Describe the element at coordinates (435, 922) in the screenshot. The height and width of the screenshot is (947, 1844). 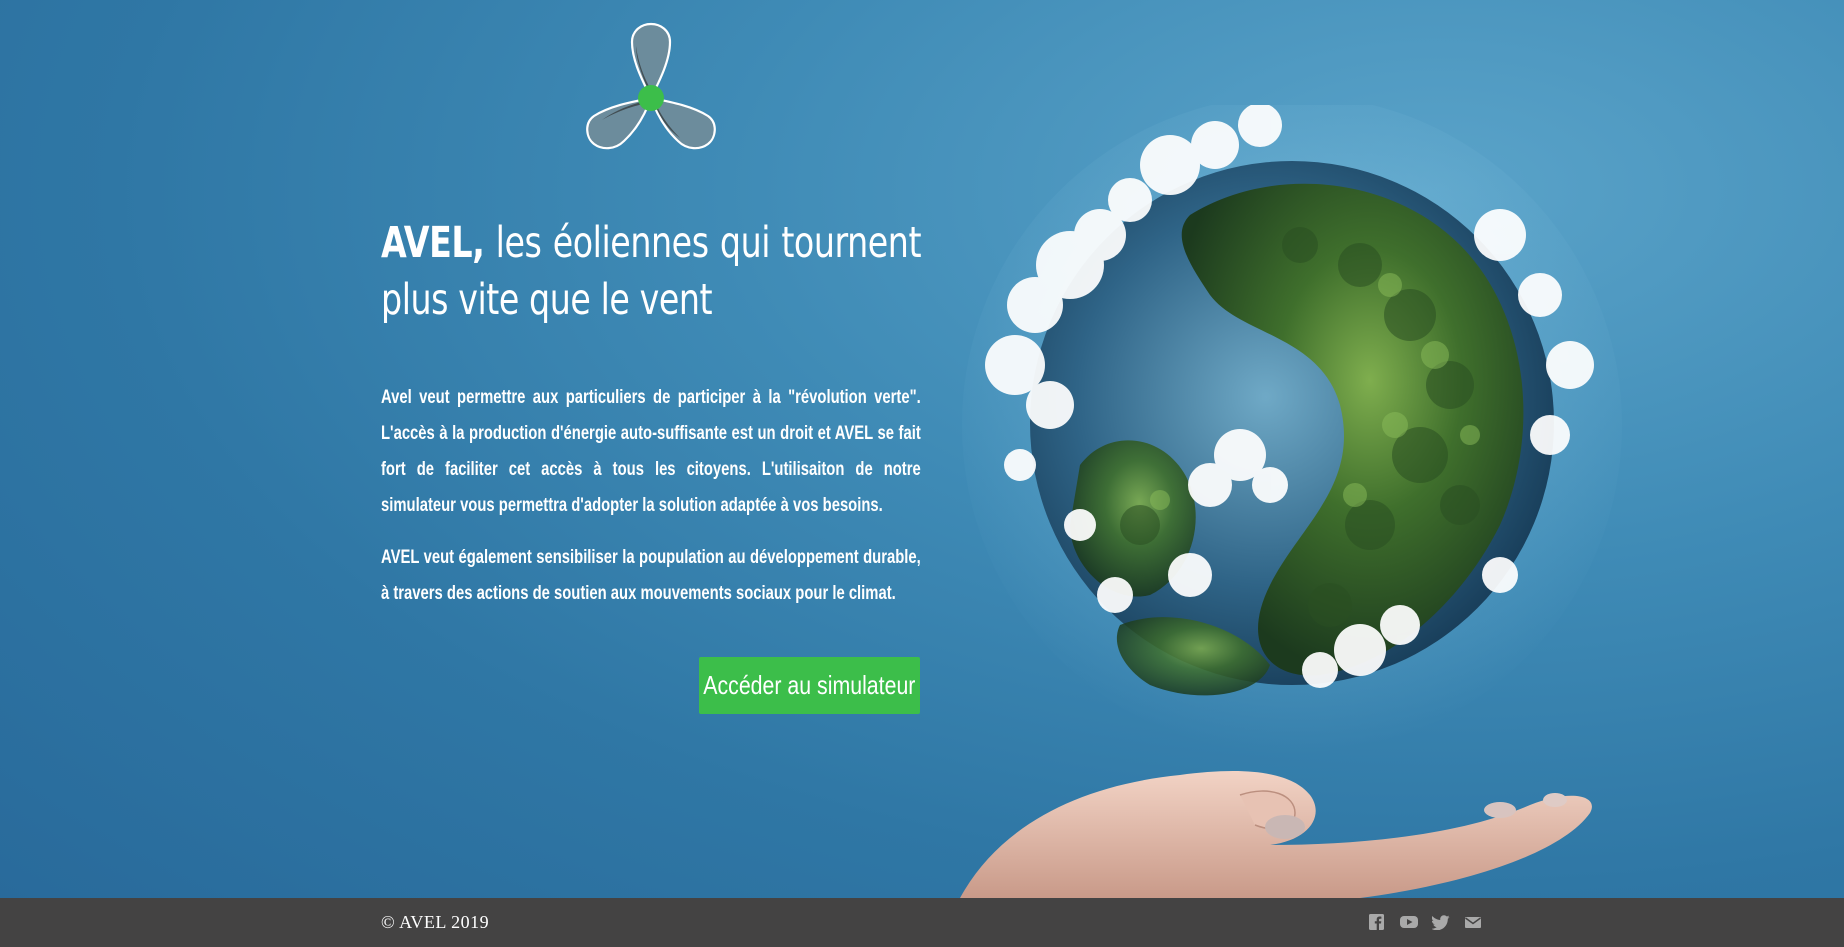
I see `copyright-text: © AVEL 2019` at that location.